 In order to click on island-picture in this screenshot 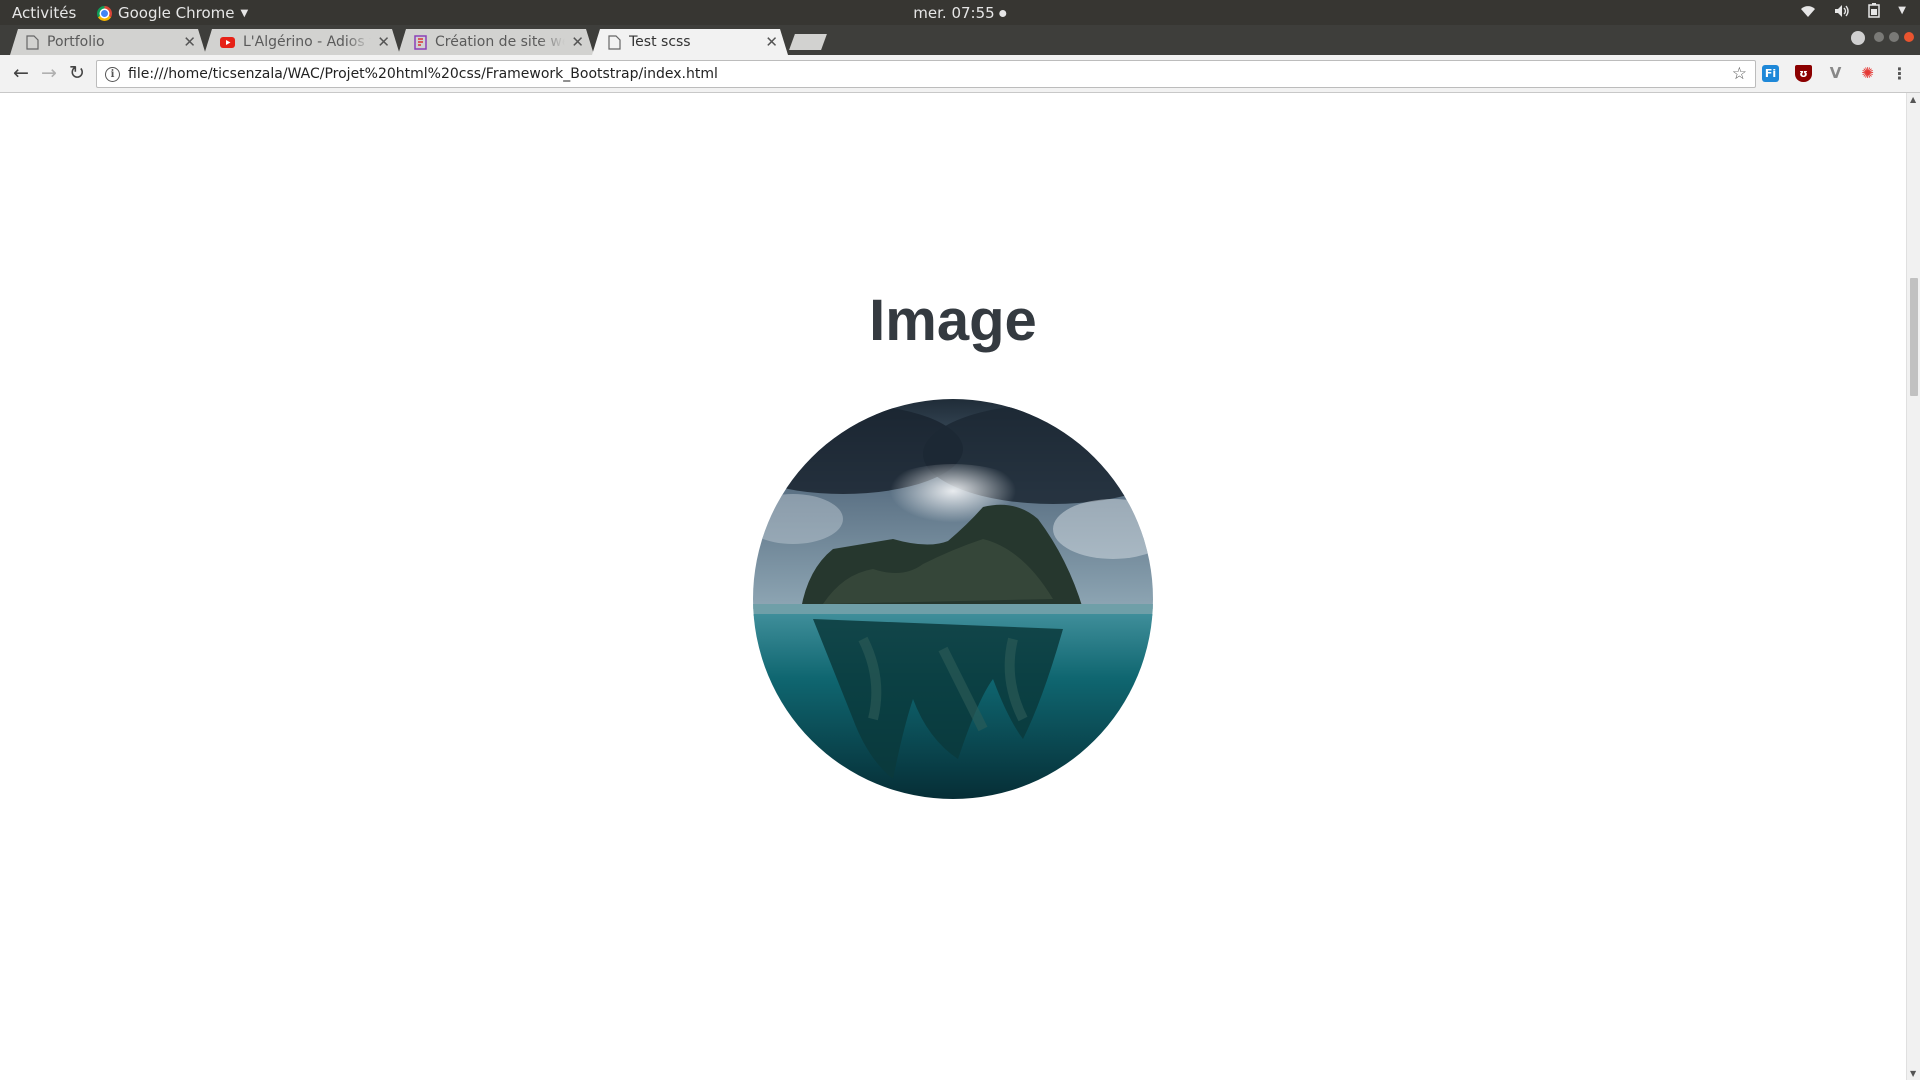, I will do `click(953, 599)`.